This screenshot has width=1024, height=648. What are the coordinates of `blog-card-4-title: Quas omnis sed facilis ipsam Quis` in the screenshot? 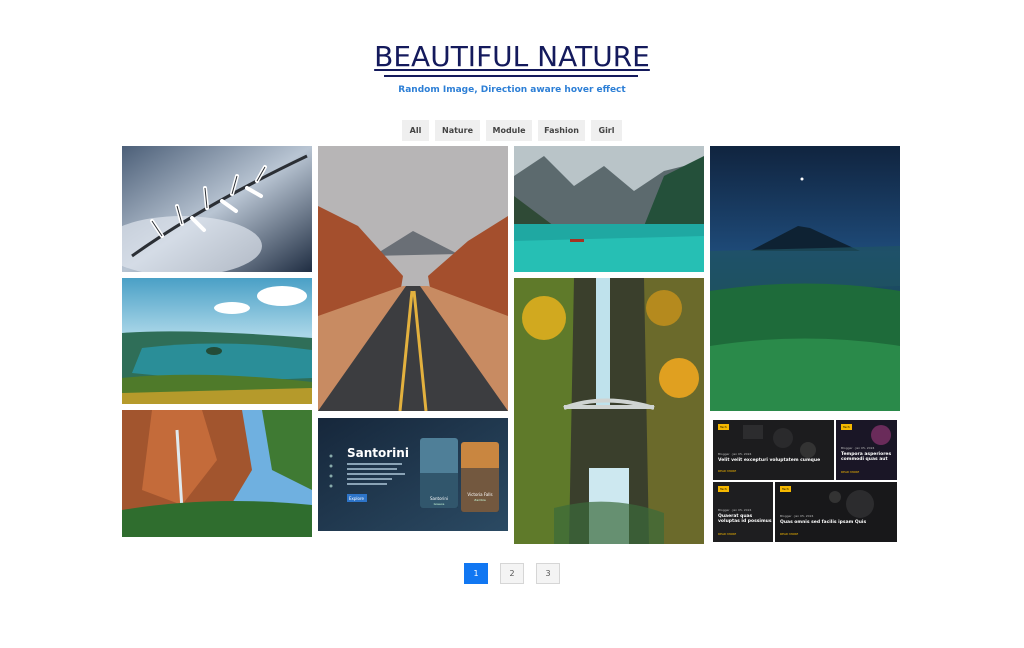 It's located at (823, 522).